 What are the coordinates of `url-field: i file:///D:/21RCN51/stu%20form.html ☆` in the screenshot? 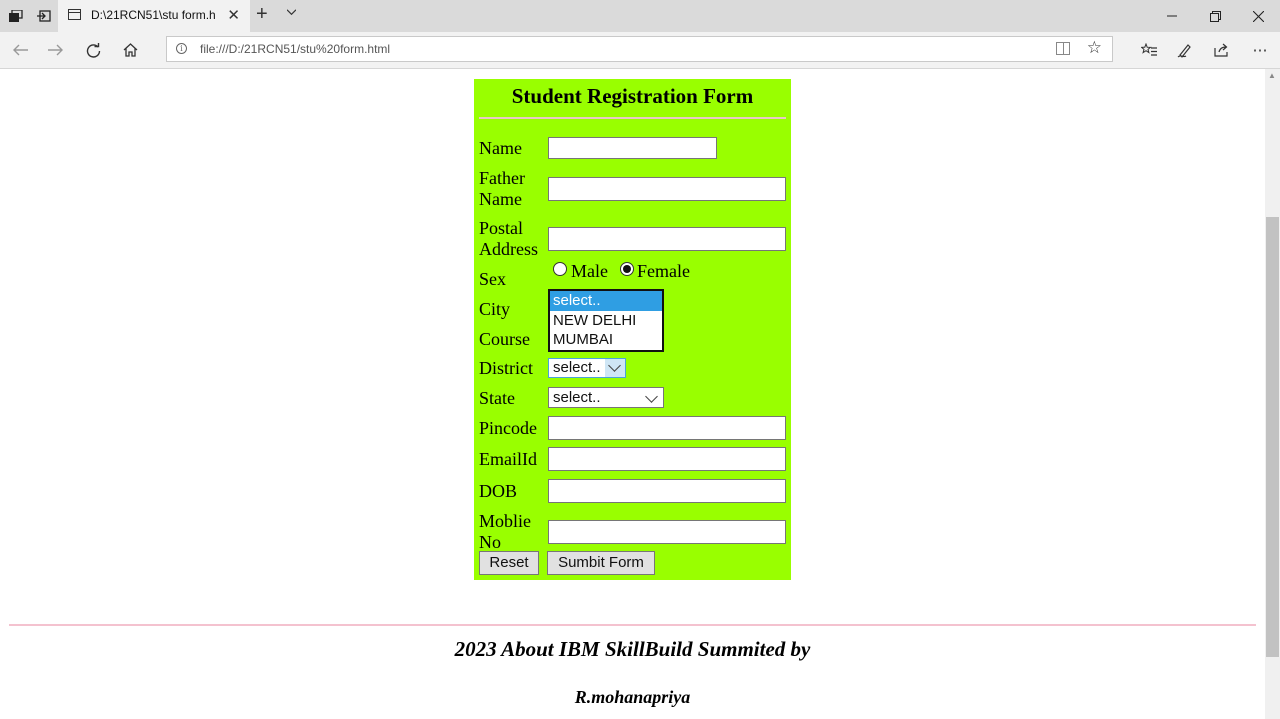 It's located at (639, 49).